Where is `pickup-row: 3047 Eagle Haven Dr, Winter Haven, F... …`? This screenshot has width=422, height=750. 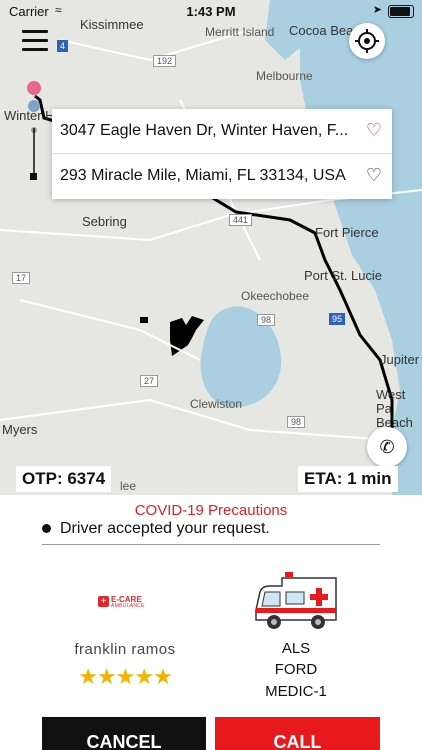 pickup-row: 3047 Eagle Haven Dr, Winter Haven, F... … is located at coordinates (222, 131).